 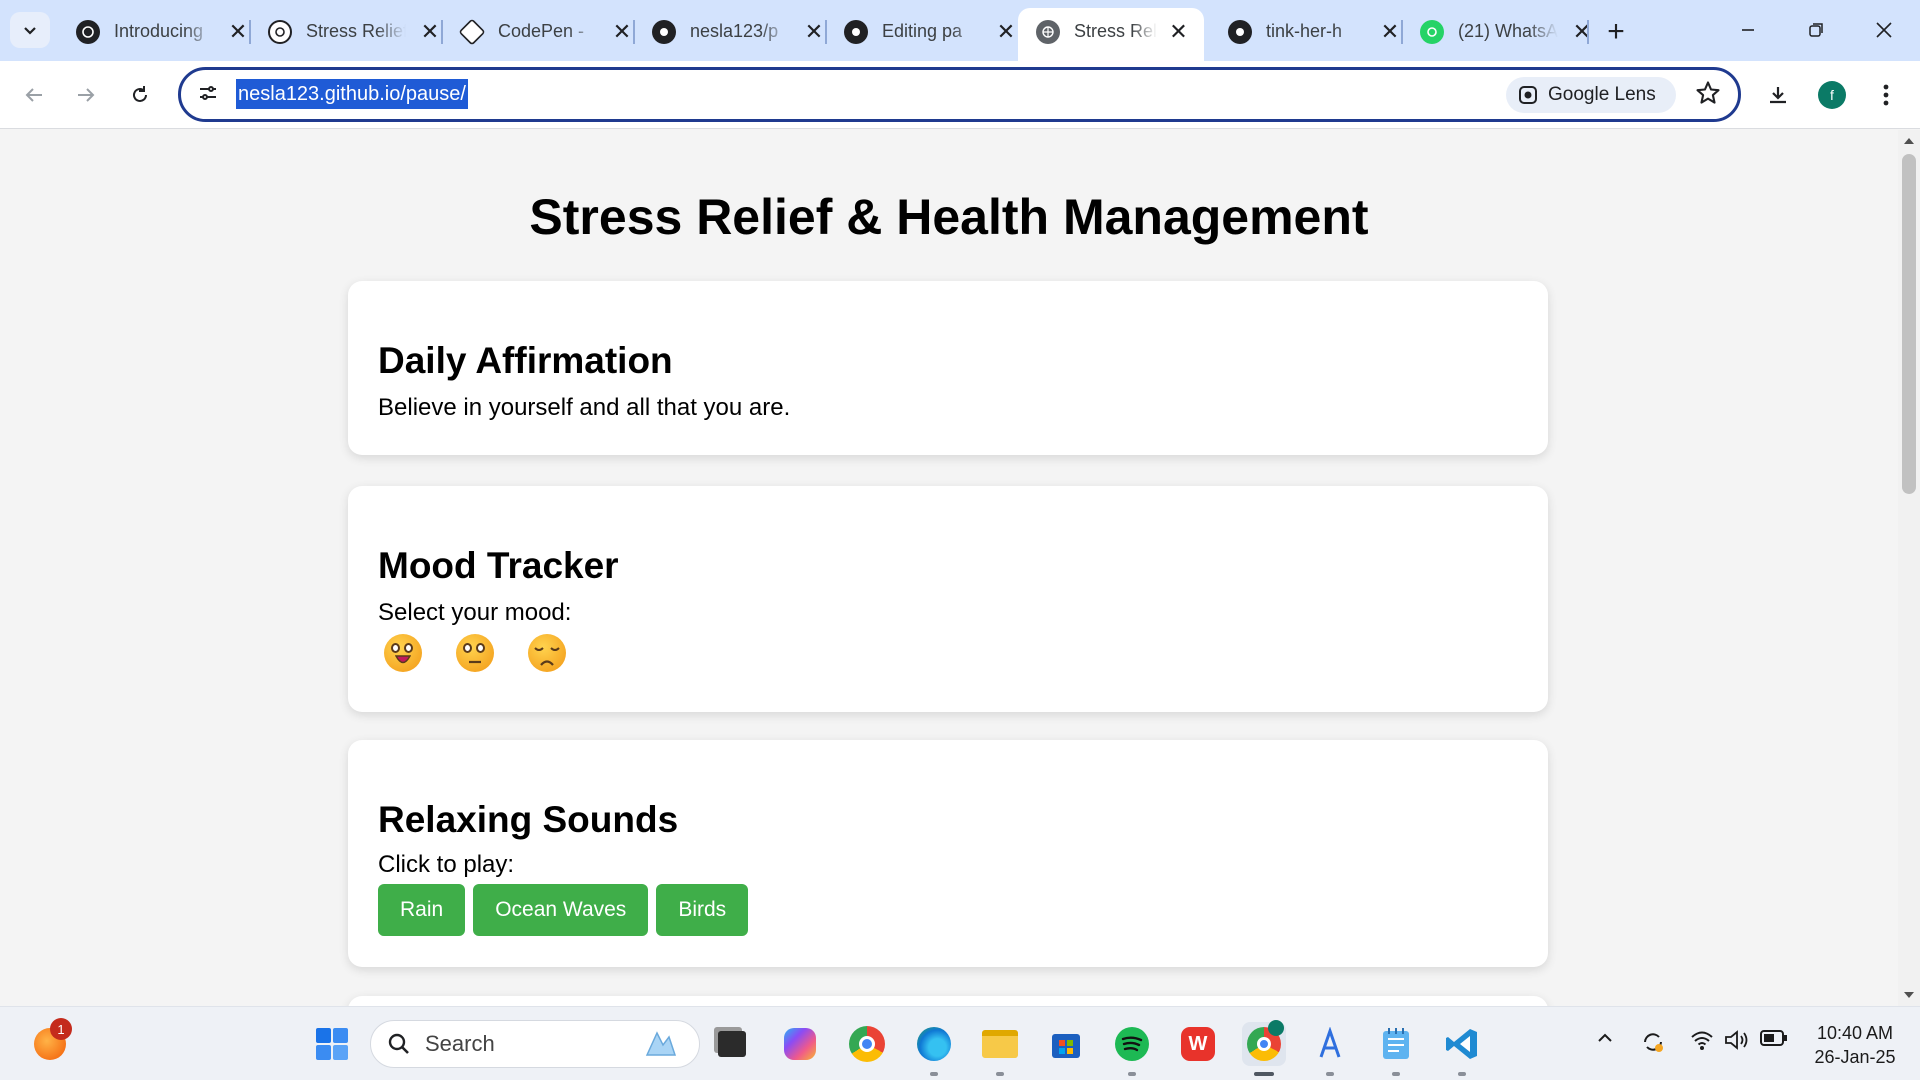 What do you see at coordinates (1855, 1033) in the screenshot?
I see `clock-time: 10:40 AM` at bounding box center [1855, 1033].